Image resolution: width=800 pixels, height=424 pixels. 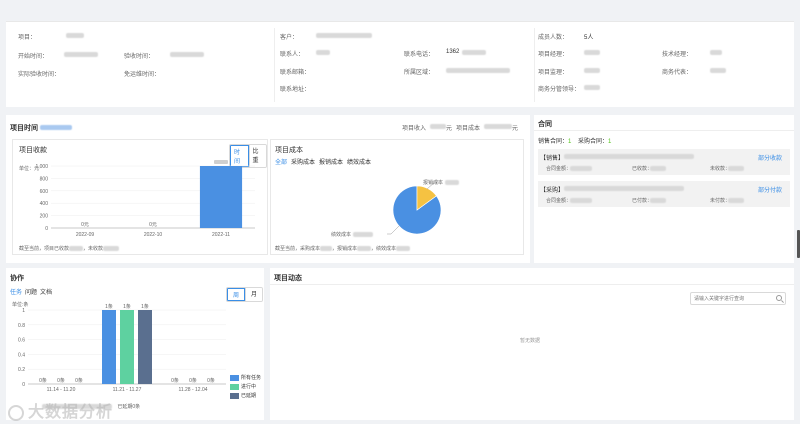 I want to click on phone-label: 联系电话：, so click(x=419, y=55).